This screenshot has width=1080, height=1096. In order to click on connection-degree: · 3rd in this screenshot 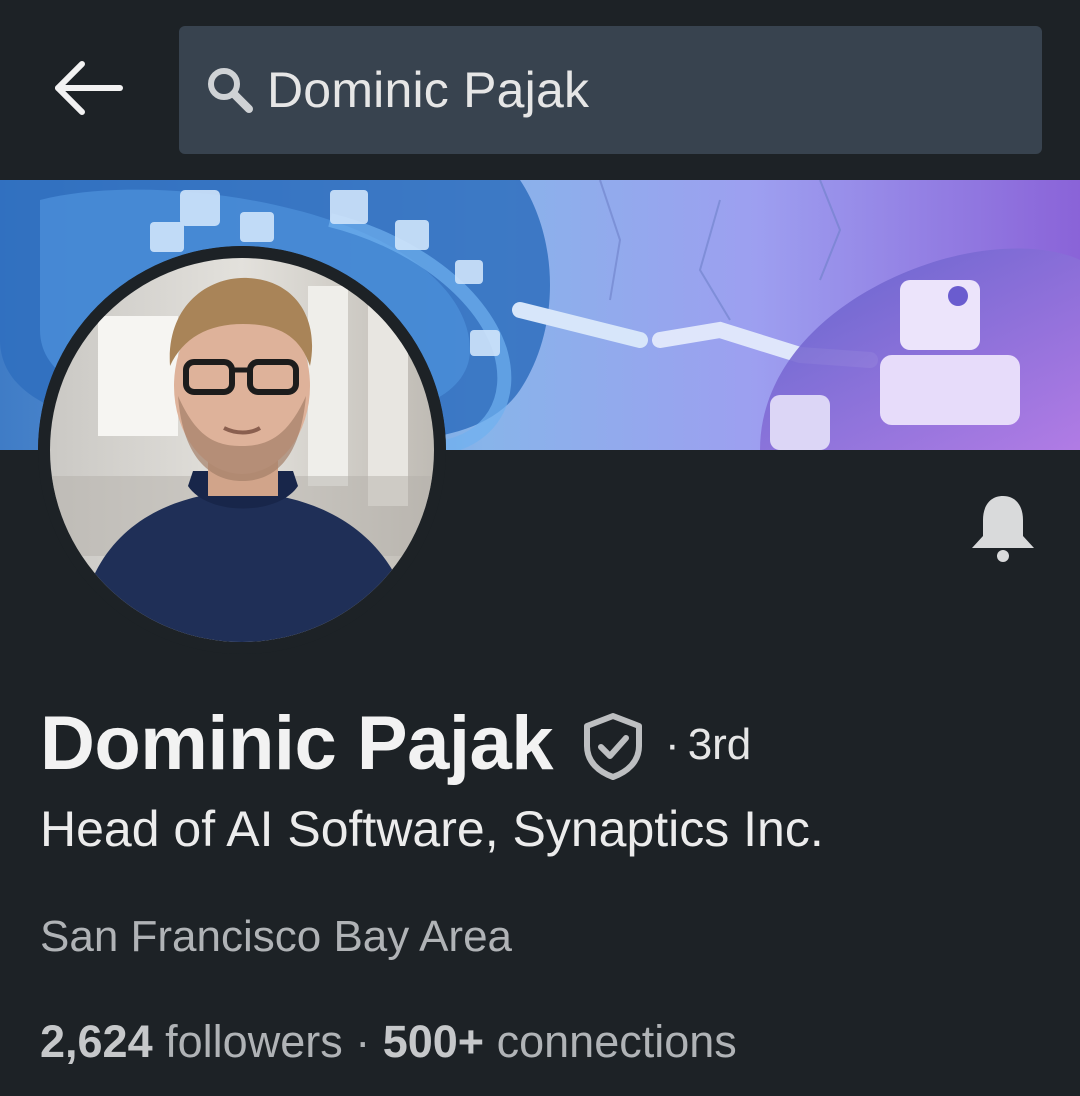, I will do `click(708, 744)`.